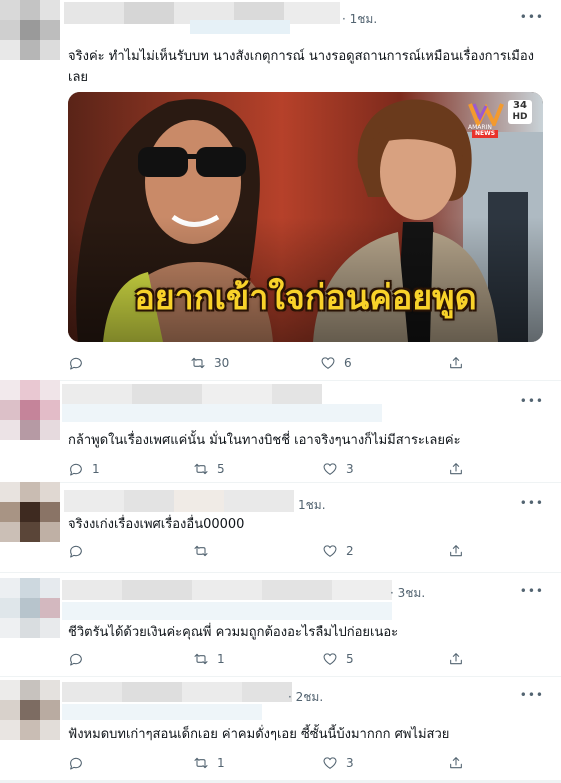  I want to click on retweet-button: 30, so click(209, 363).